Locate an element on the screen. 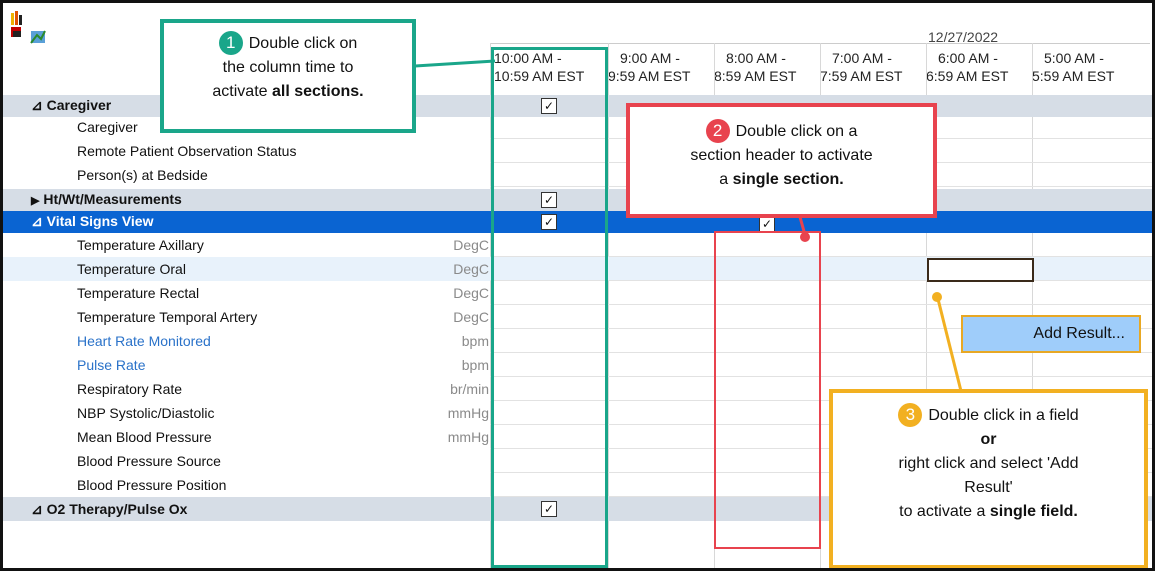 Image resolution: width=1155 pixels, height=571 pixels. callout-number-1: 1 is located at coordinates (230, 43).